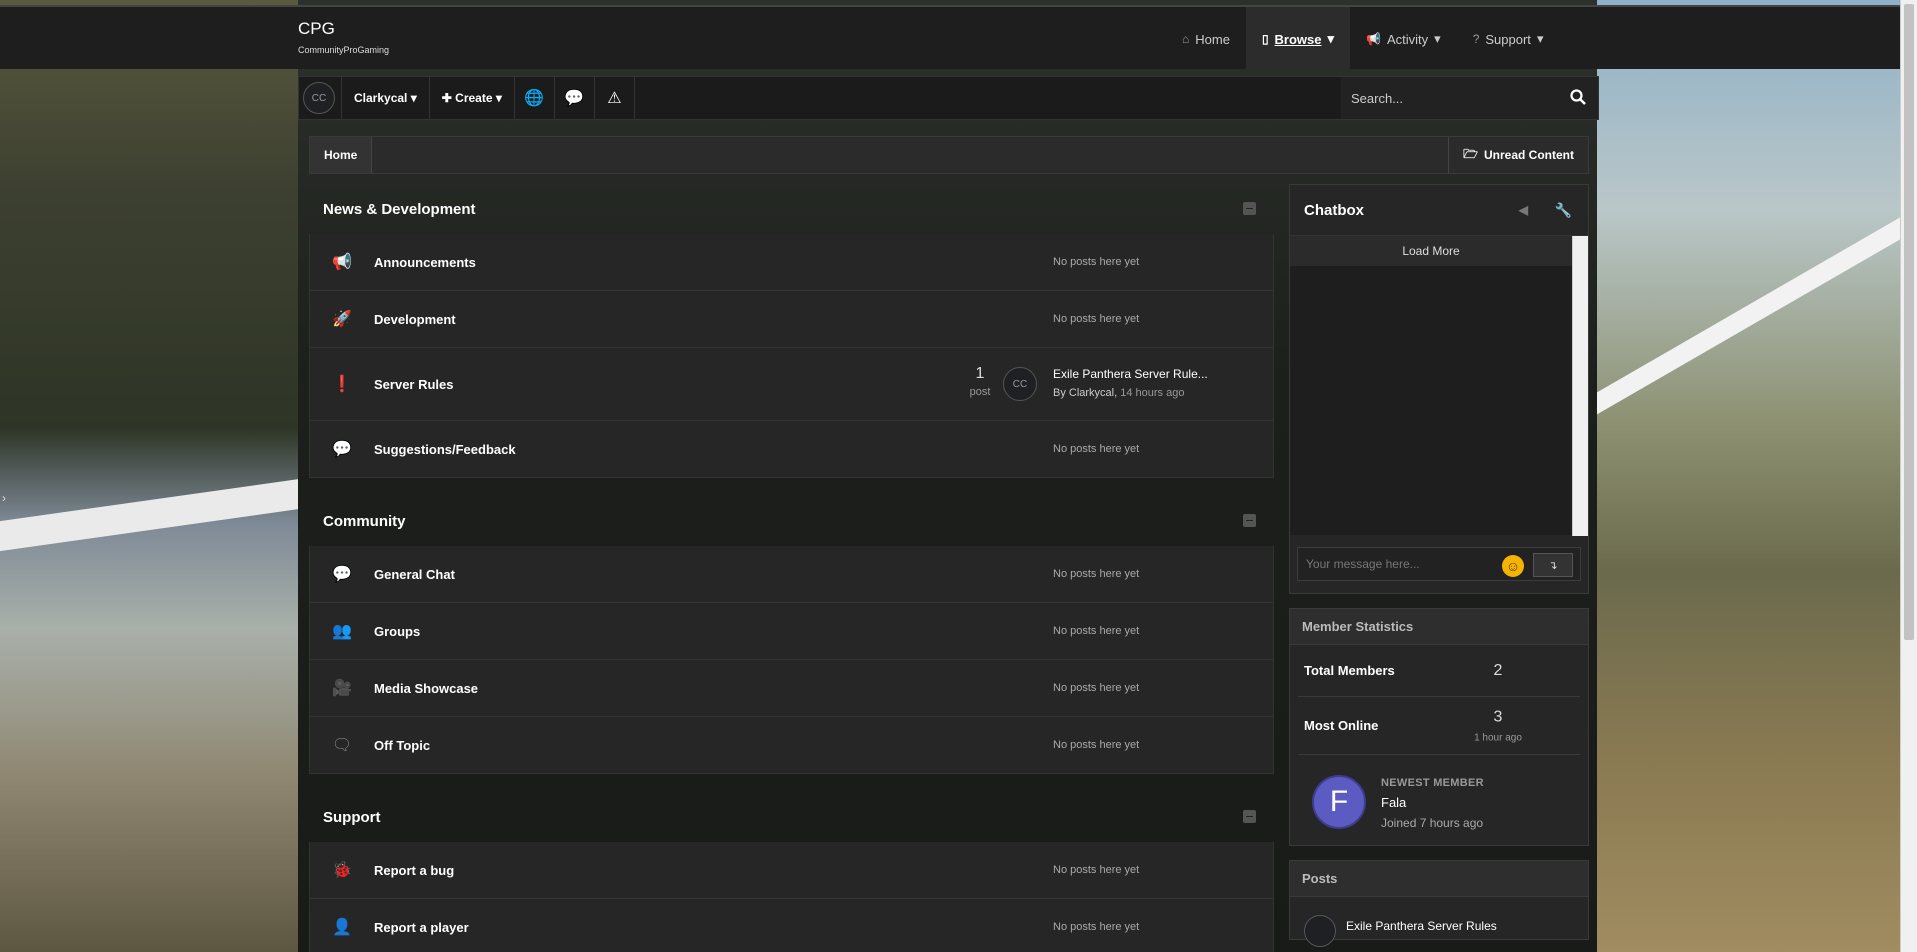 The image size is (1917, 952). What do you see at coordinates (791, 925) in the screenshot?
I see `forum-row: 👤 Report a player No posts here yet` at bounding box center [791, 925].